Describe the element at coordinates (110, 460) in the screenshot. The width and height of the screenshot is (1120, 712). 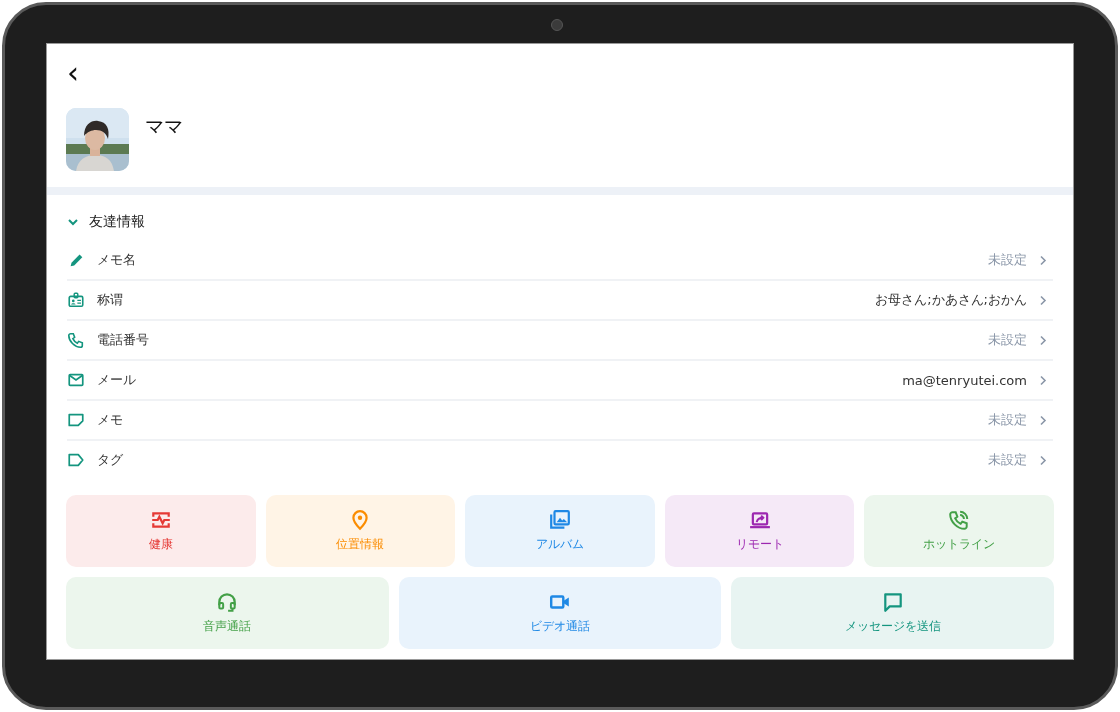
I see `row-label: タグ` at that location.